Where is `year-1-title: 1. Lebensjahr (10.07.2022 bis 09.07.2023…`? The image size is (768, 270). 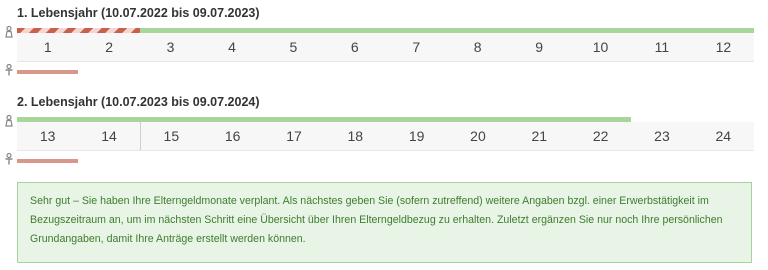 year-1-title: 1. Lebensjahr (10.07.2022 bis 09.07.2023… is located at coordinates (138, 13).